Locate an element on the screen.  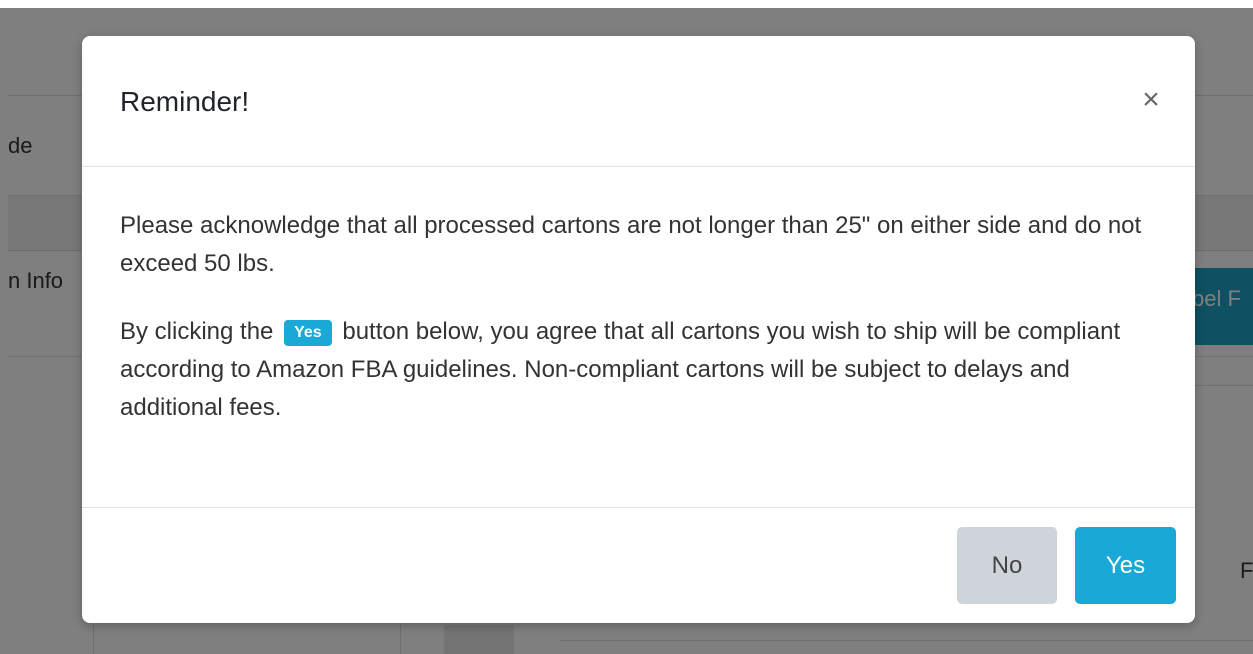
no-button: No is located at coordinates (1007, 565).